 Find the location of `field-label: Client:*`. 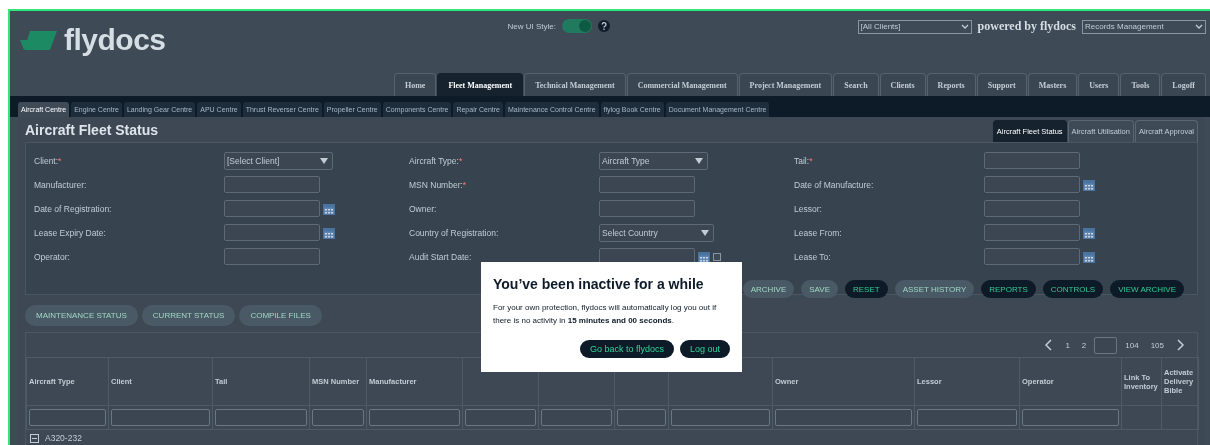

field-label: Client:* is located at coordinates (48, 160).